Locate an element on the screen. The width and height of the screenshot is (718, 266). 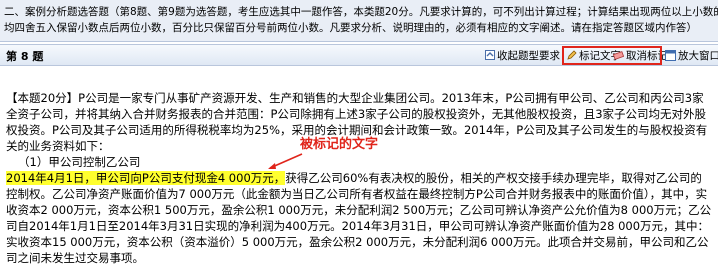
highlighted-text: 2014年4月1日，甲公司向P公司支付现金4 000万元， is located at coordinates (146, 178).